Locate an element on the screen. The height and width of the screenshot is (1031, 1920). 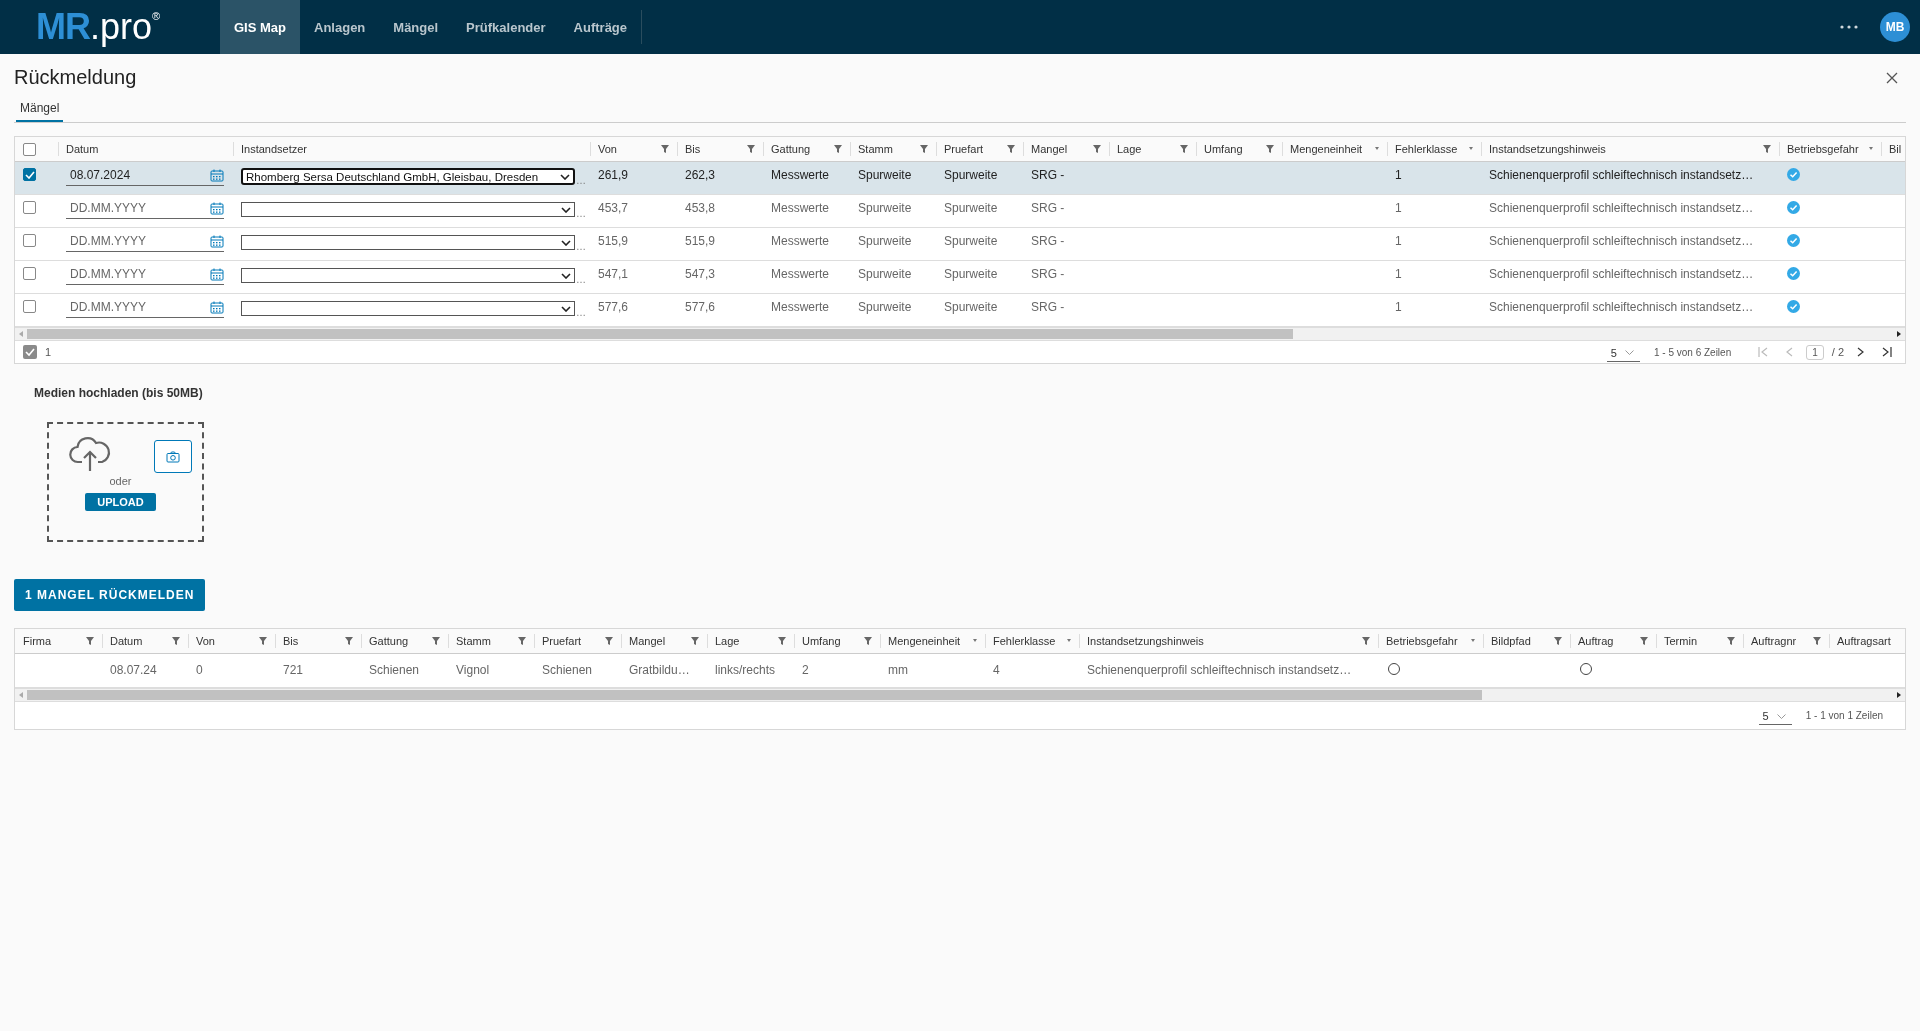
page-size-dropdown: 5 is located at coordinates (1775, 717).